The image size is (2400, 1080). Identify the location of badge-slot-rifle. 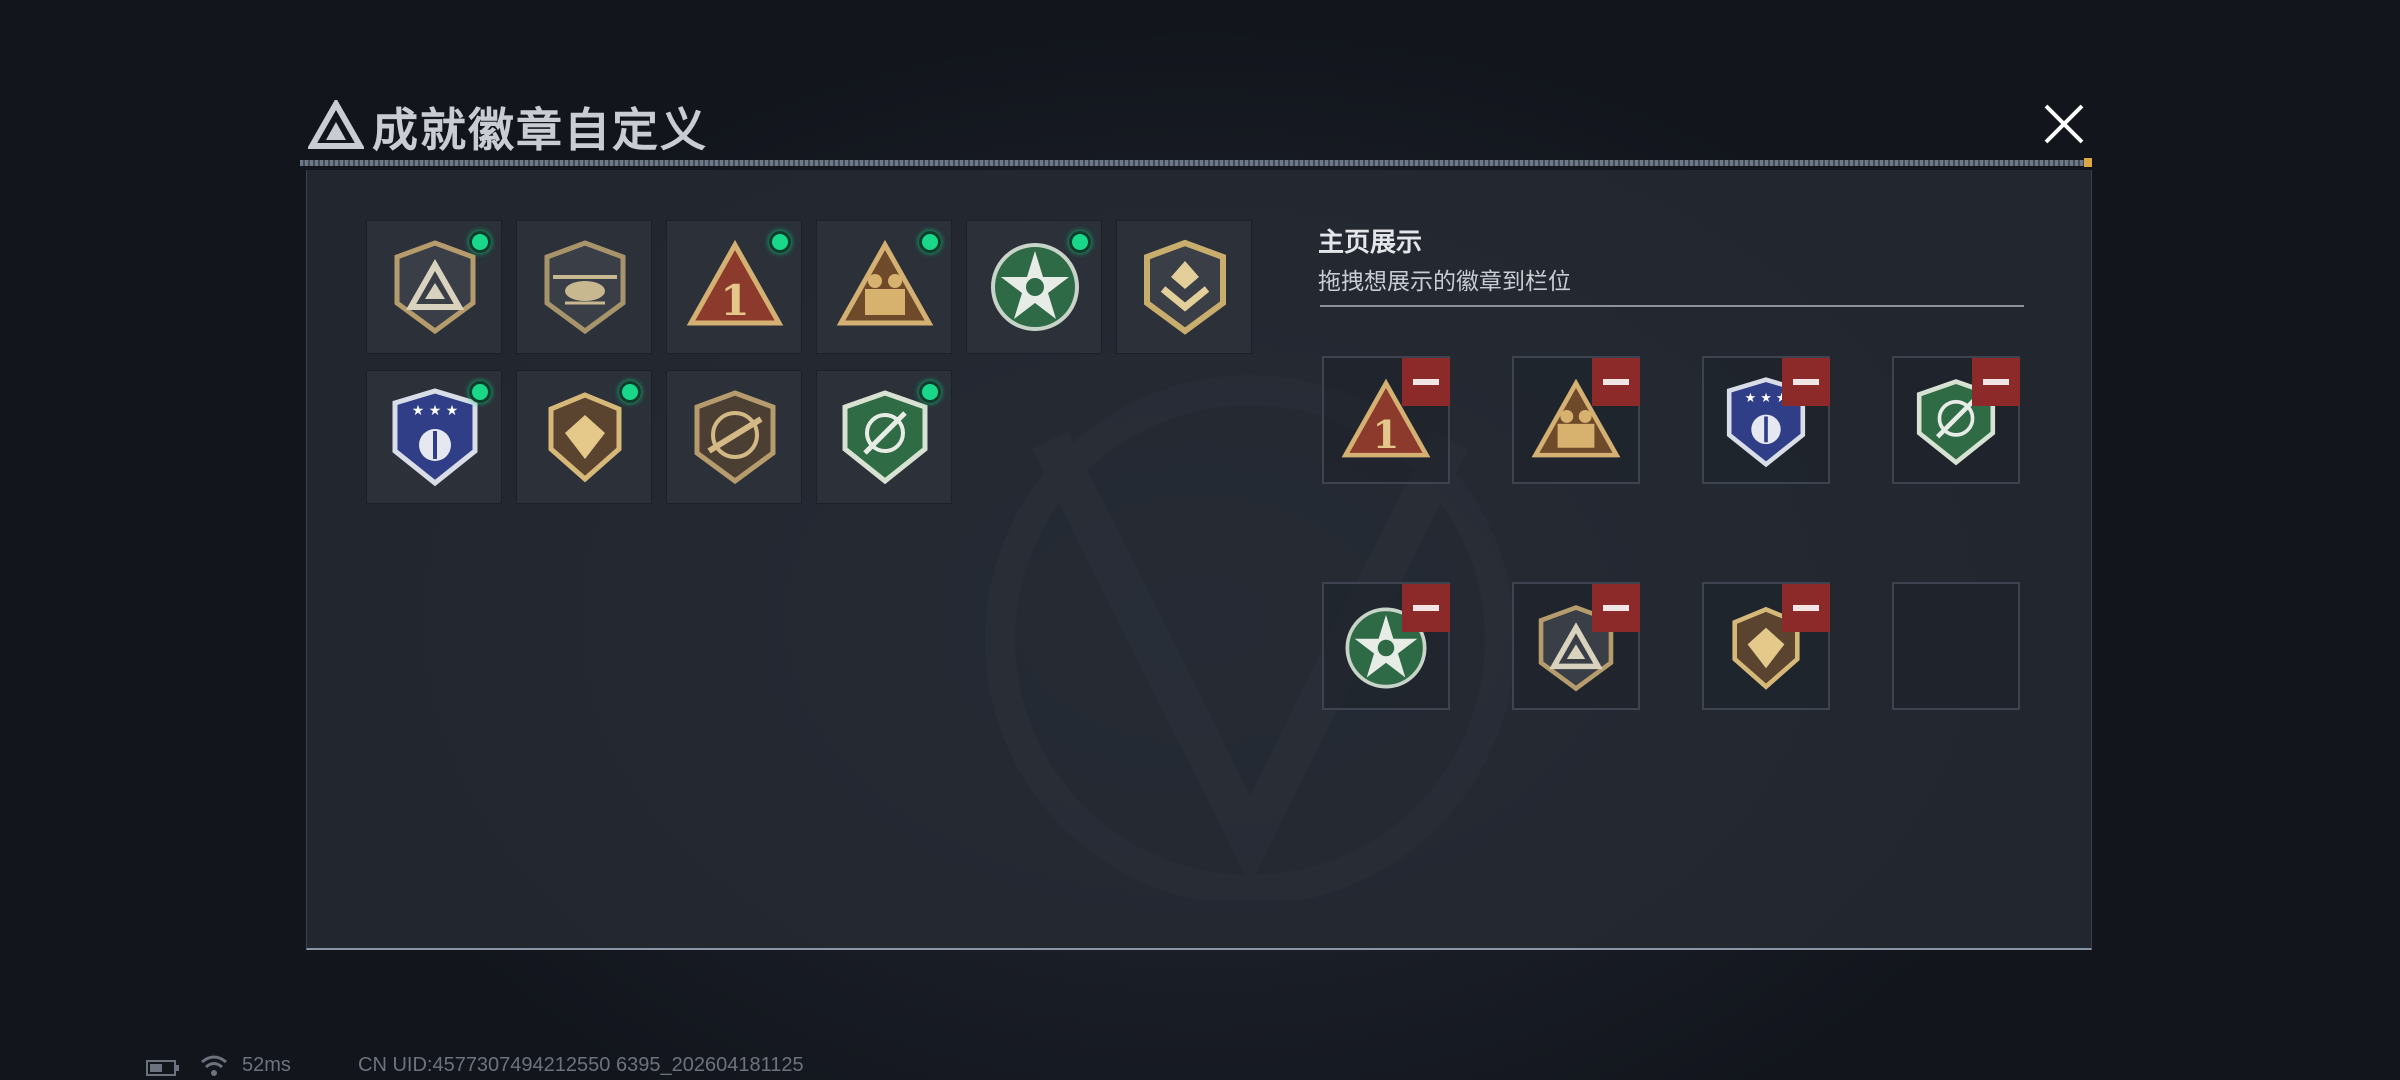
(734, 437).